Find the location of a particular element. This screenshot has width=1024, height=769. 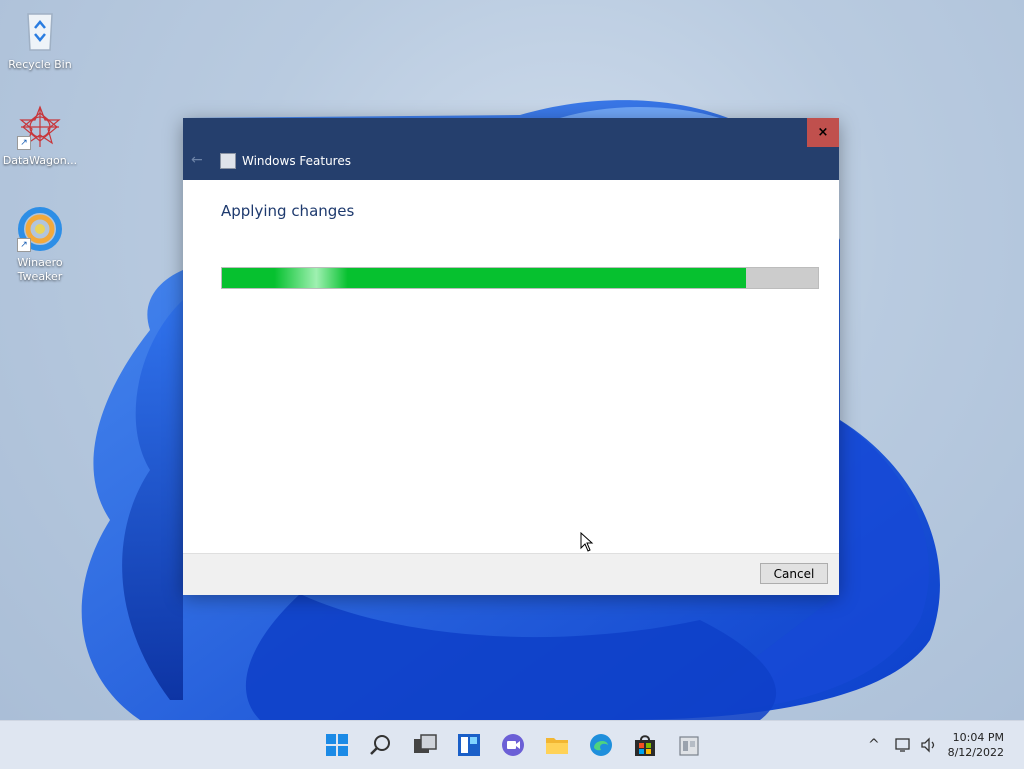

store-icon is located at coordinates (645, 745).